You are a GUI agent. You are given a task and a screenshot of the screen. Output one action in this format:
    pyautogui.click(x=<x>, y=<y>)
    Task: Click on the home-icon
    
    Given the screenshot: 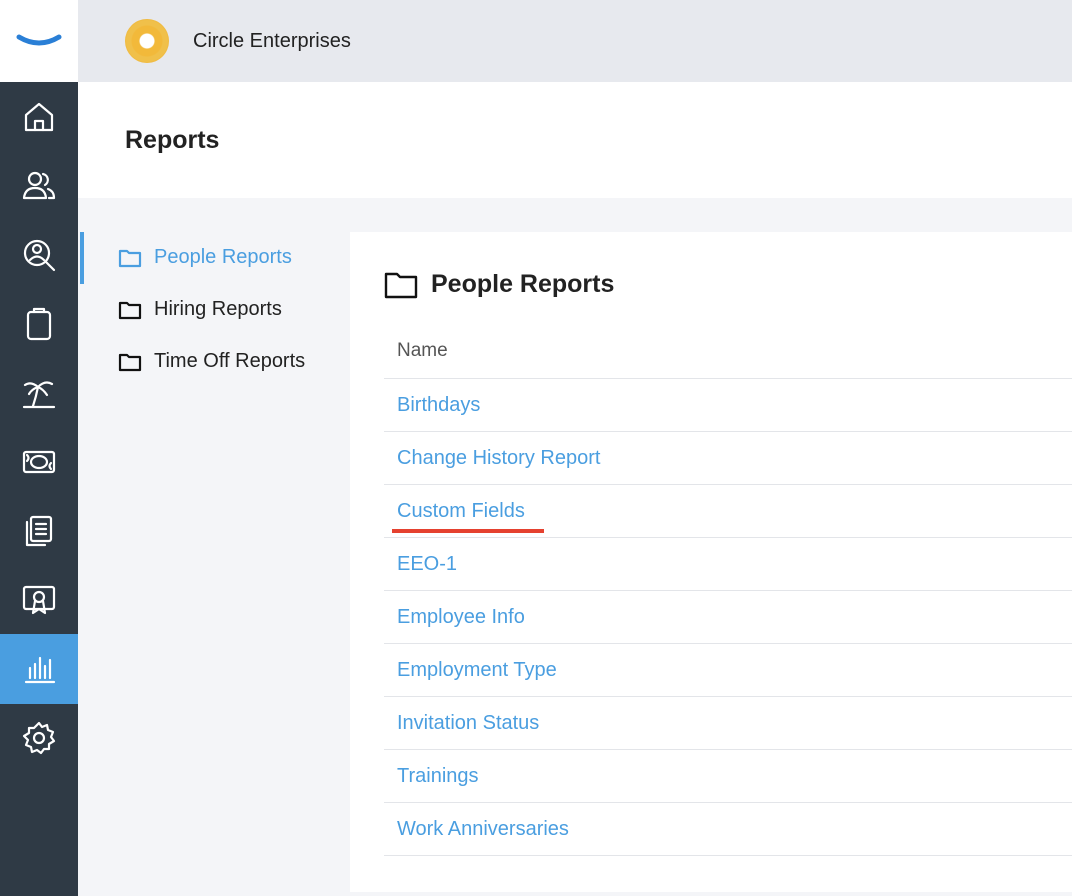 What is the action you would take?
    pyautogui.click(x=39, y=117)
    